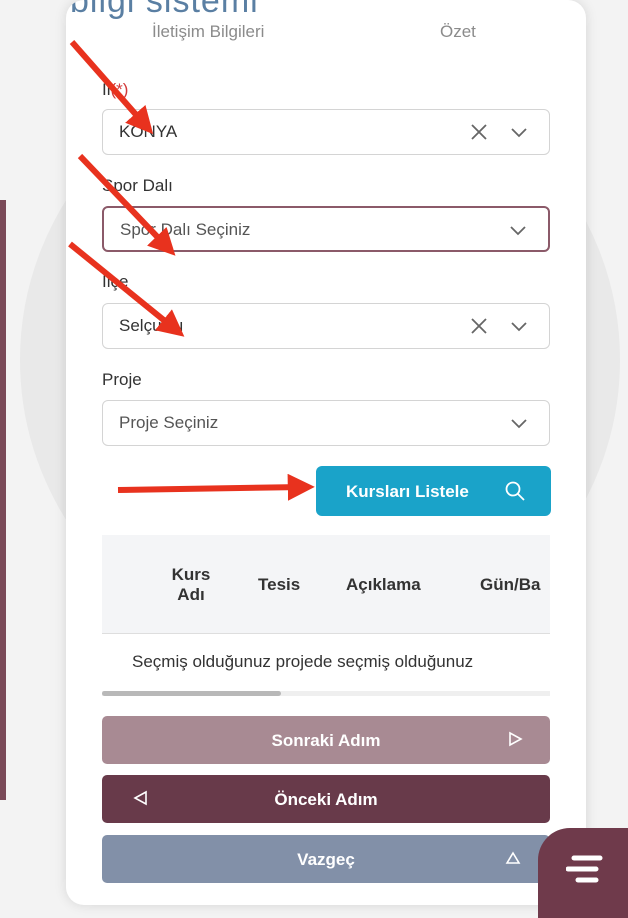  I want to click on play-left-icon, so click(140, 798).